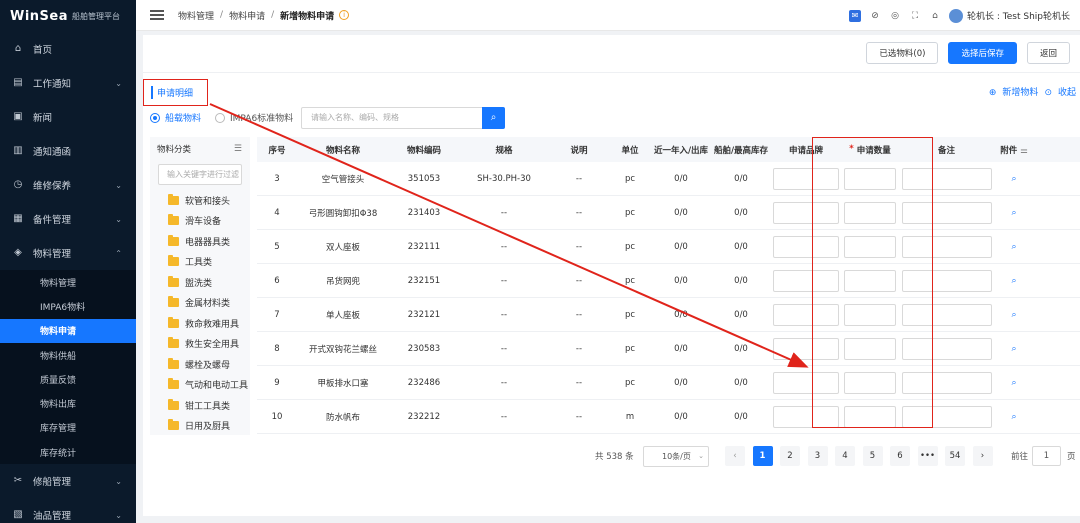 This screenshot has height=523, width=1080. Describe the element at coordinates (927, 456) in the screenshot. I see `page-button: •••` at that location.